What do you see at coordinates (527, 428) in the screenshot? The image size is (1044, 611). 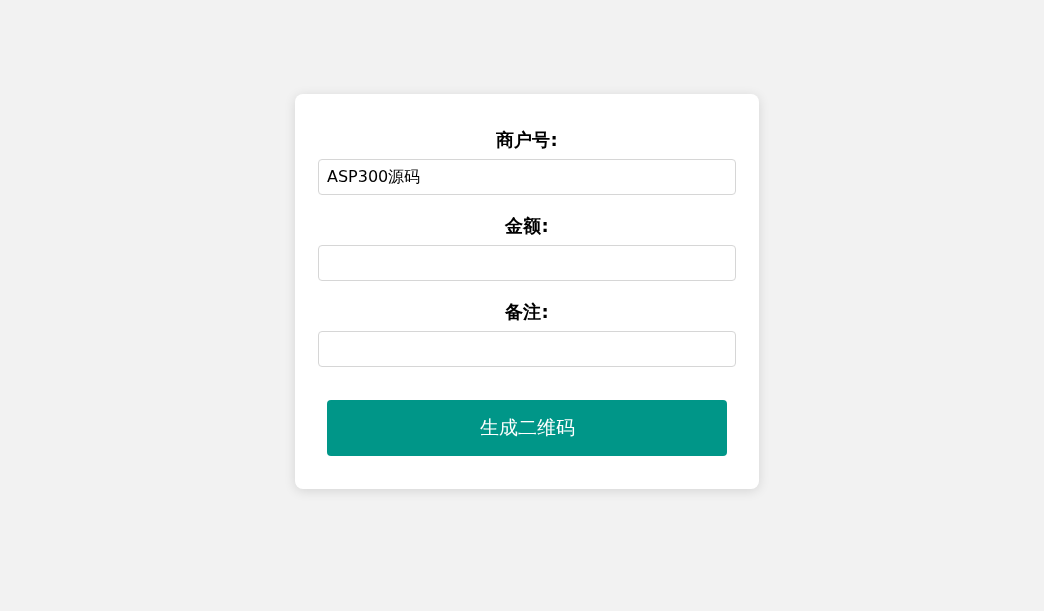 I see `generate-qr-button: 生成二维码` at bounding box center [527, 428].